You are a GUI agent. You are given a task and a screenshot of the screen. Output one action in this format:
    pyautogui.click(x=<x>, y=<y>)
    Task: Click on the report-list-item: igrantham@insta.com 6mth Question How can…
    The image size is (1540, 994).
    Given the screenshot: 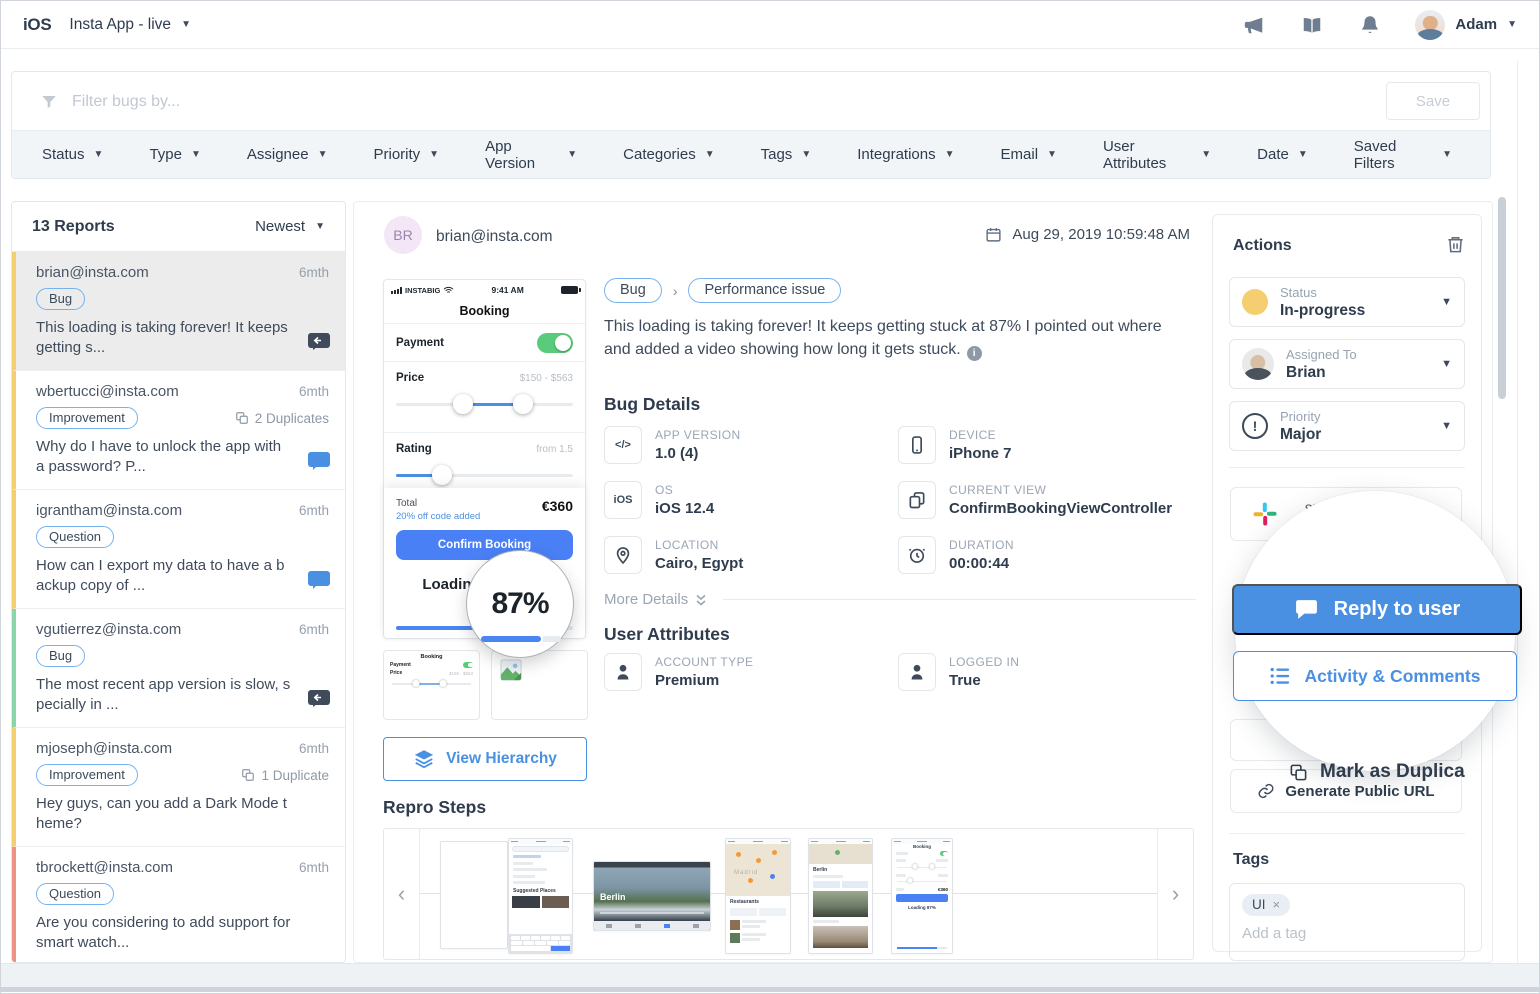 What is the action you would take?
    pyautogui.click(x=178, y=549)
    